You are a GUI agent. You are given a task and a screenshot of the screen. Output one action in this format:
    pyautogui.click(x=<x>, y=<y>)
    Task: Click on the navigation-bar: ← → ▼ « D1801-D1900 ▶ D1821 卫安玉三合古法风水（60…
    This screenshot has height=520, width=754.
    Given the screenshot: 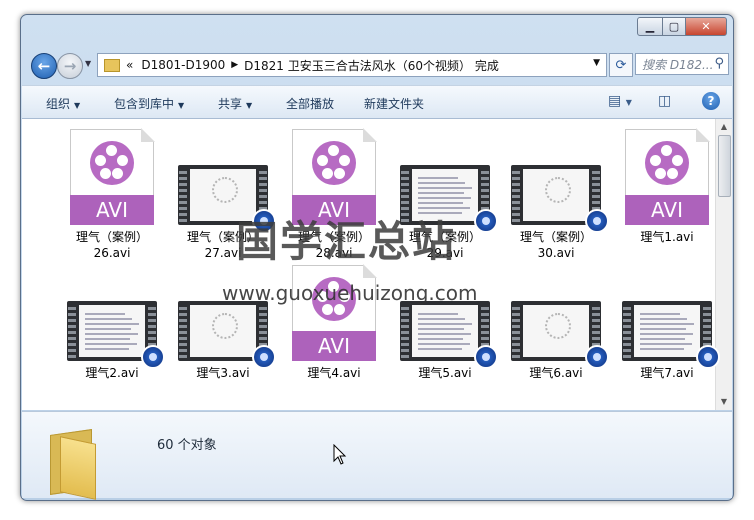 What is the action you would take?
    pyautogui.click(x=379, y=66)
    